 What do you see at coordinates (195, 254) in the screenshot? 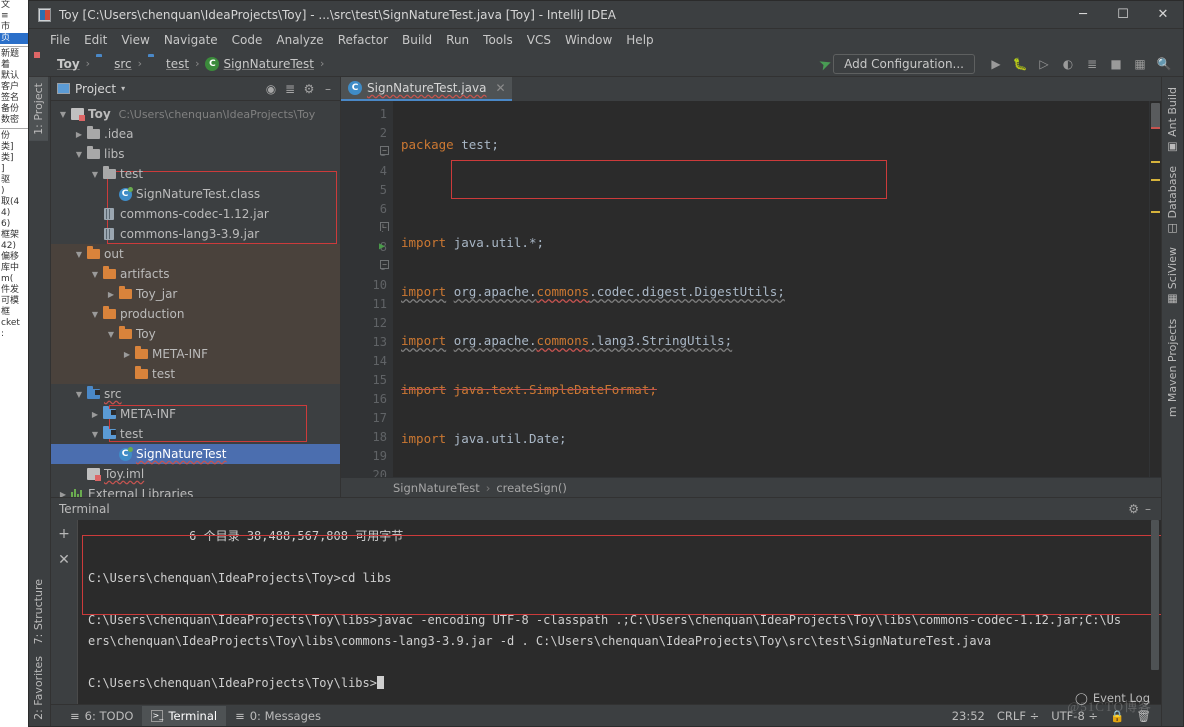
I see `tree-row: ▼ out` at bounding box center [195, 254].